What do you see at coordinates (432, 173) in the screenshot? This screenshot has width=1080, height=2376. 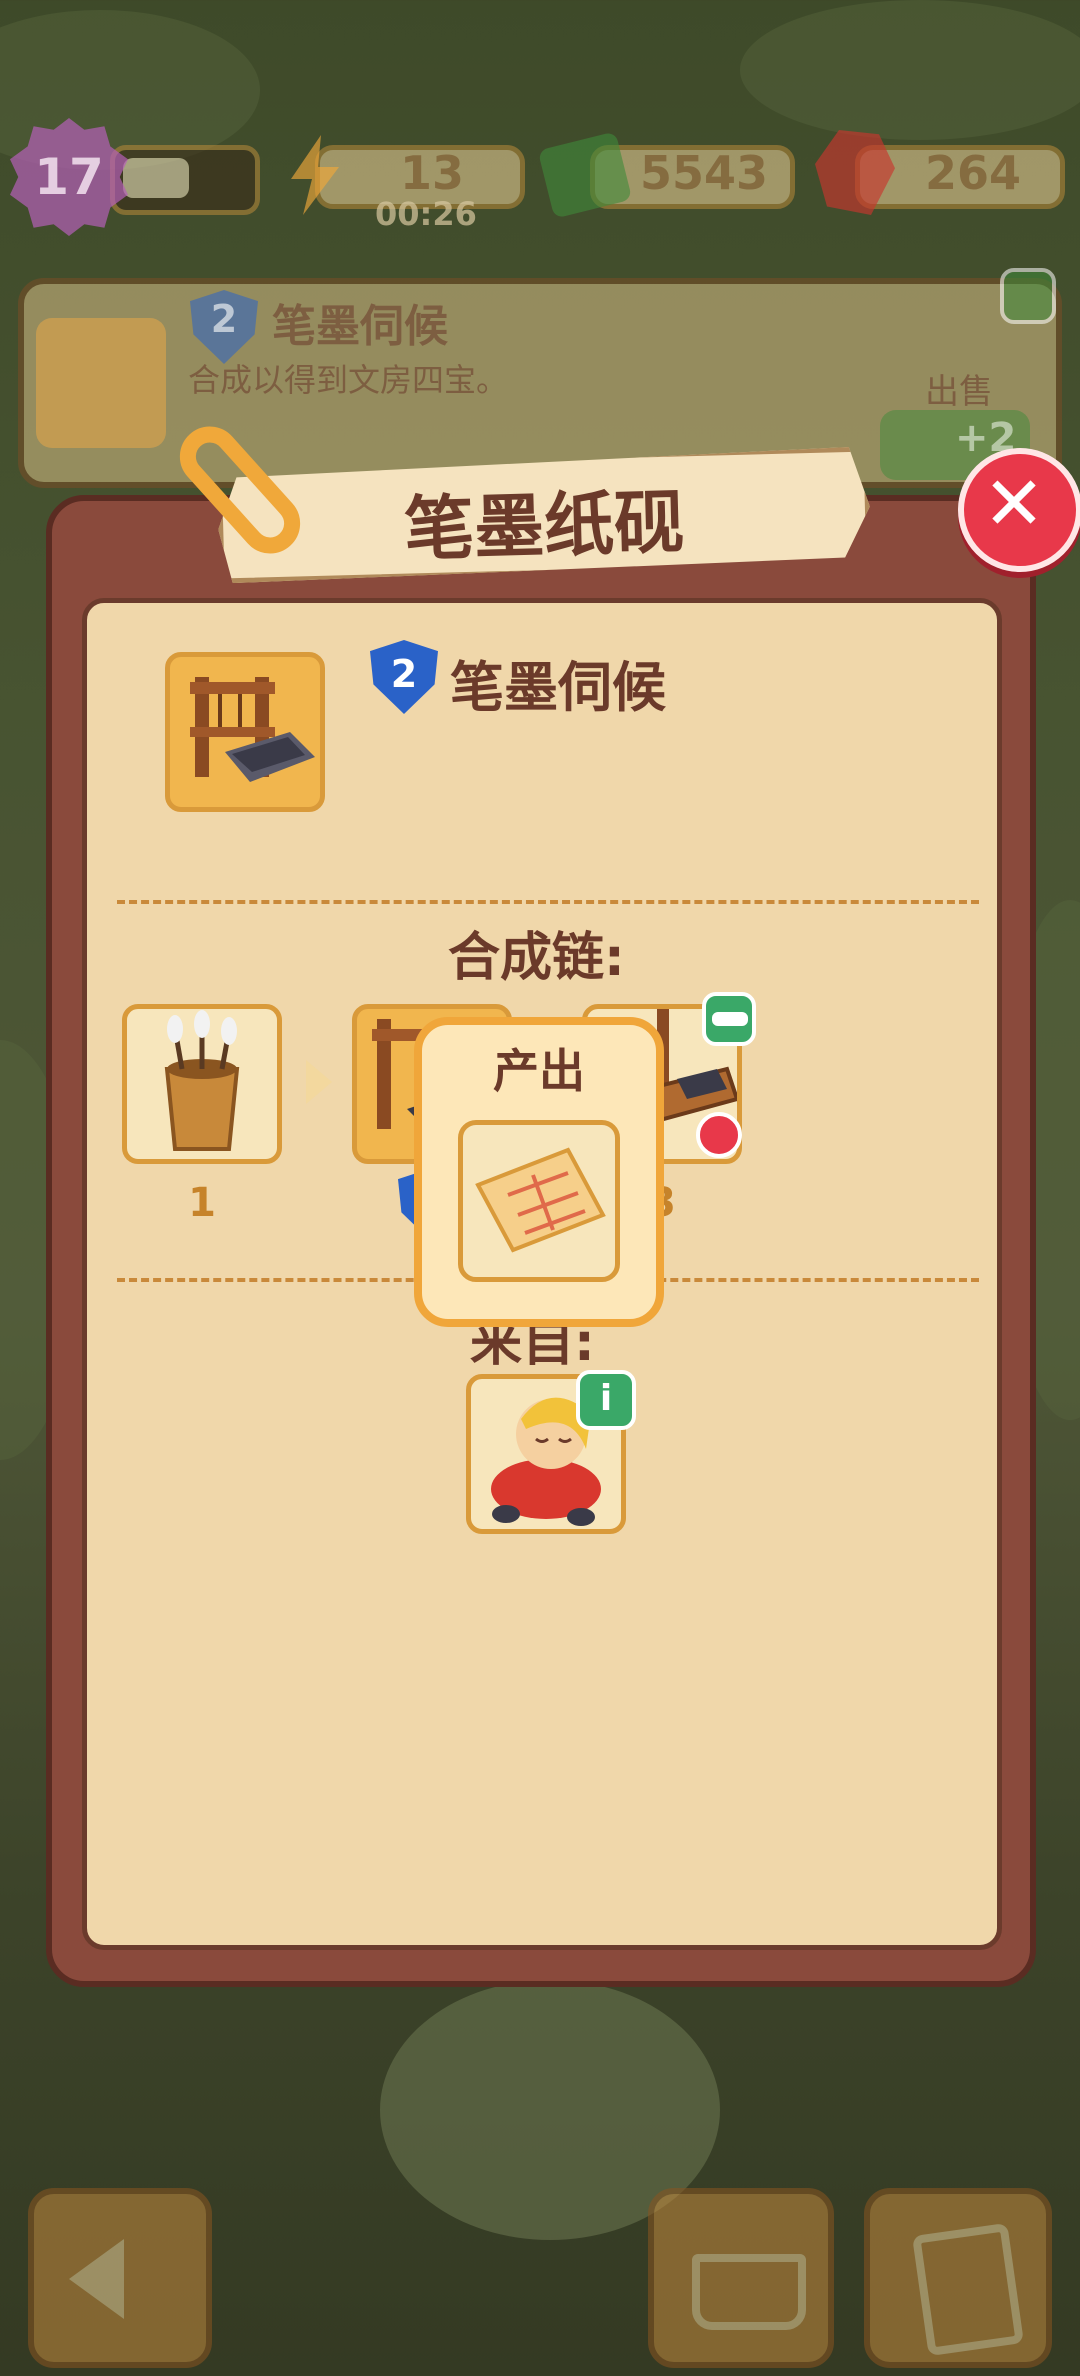 I see `energy-count: 13` at bounding box center [432, 173].